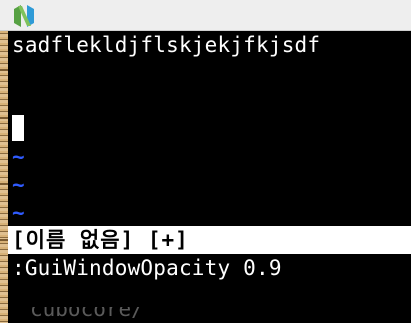  Describe the element at coordinates (100, 240) in the screenshot. I see `status-line-text: [이름 없음] [+]` at that location.